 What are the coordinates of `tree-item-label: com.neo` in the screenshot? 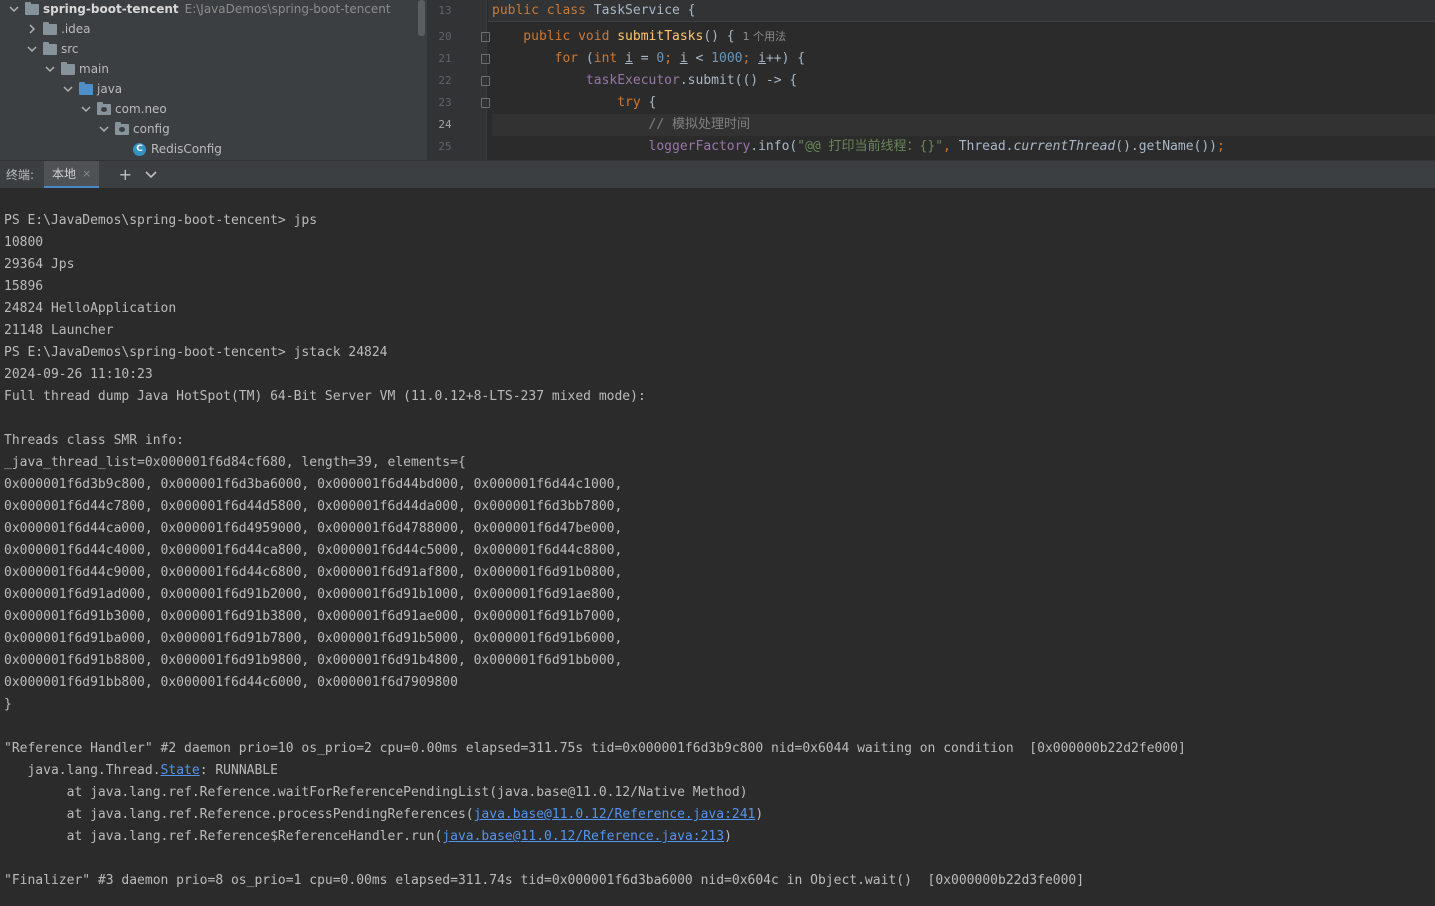 It's located at (141, 109).